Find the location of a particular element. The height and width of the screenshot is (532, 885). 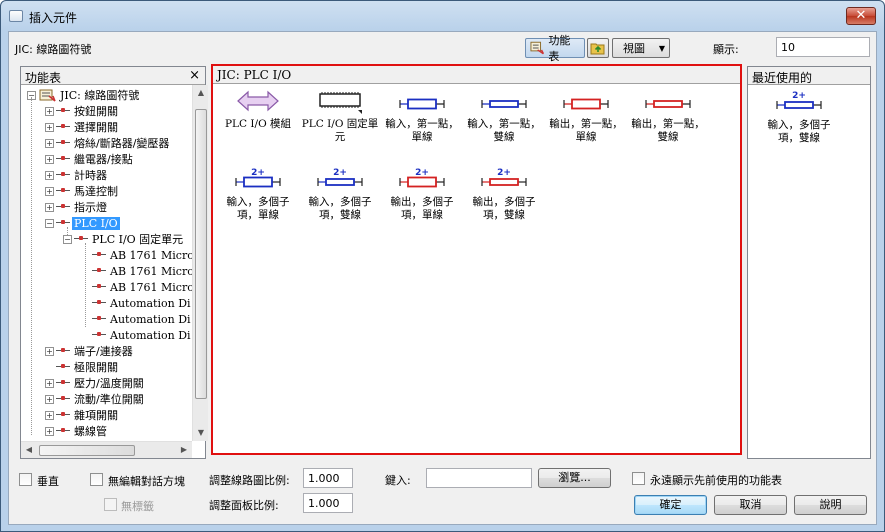

tree-guide-line is located at coordinates (31, 266).